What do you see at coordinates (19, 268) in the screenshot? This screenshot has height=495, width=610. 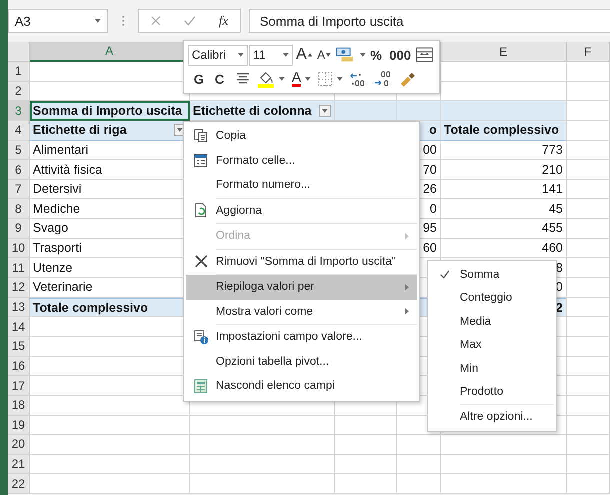 I see `row-number: 11` at bounding box center [19, 268].